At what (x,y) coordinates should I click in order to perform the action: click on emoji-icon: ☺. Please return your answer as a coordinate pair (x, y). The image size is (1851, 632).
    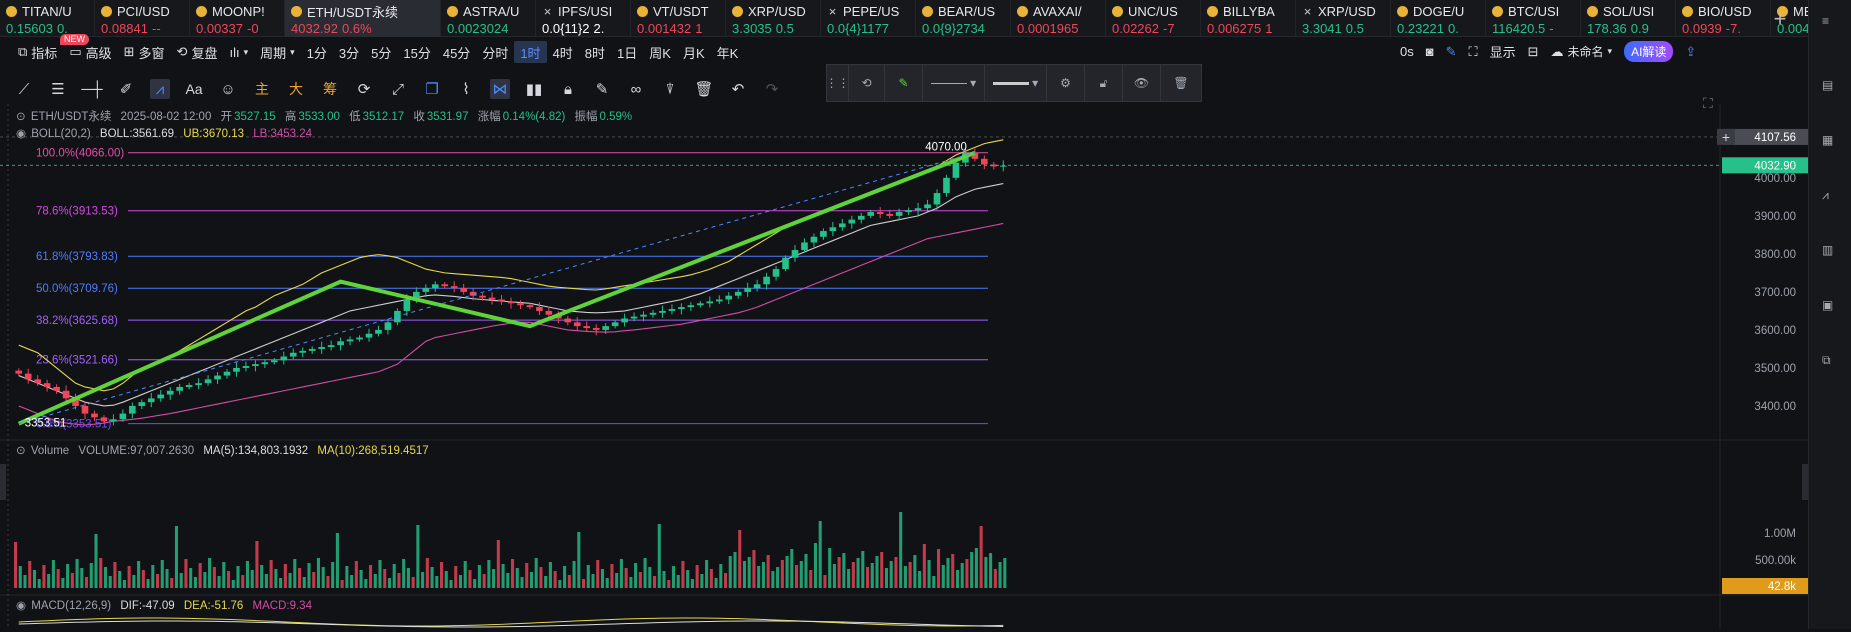
    Looking at the image, I should click on (228, 89).